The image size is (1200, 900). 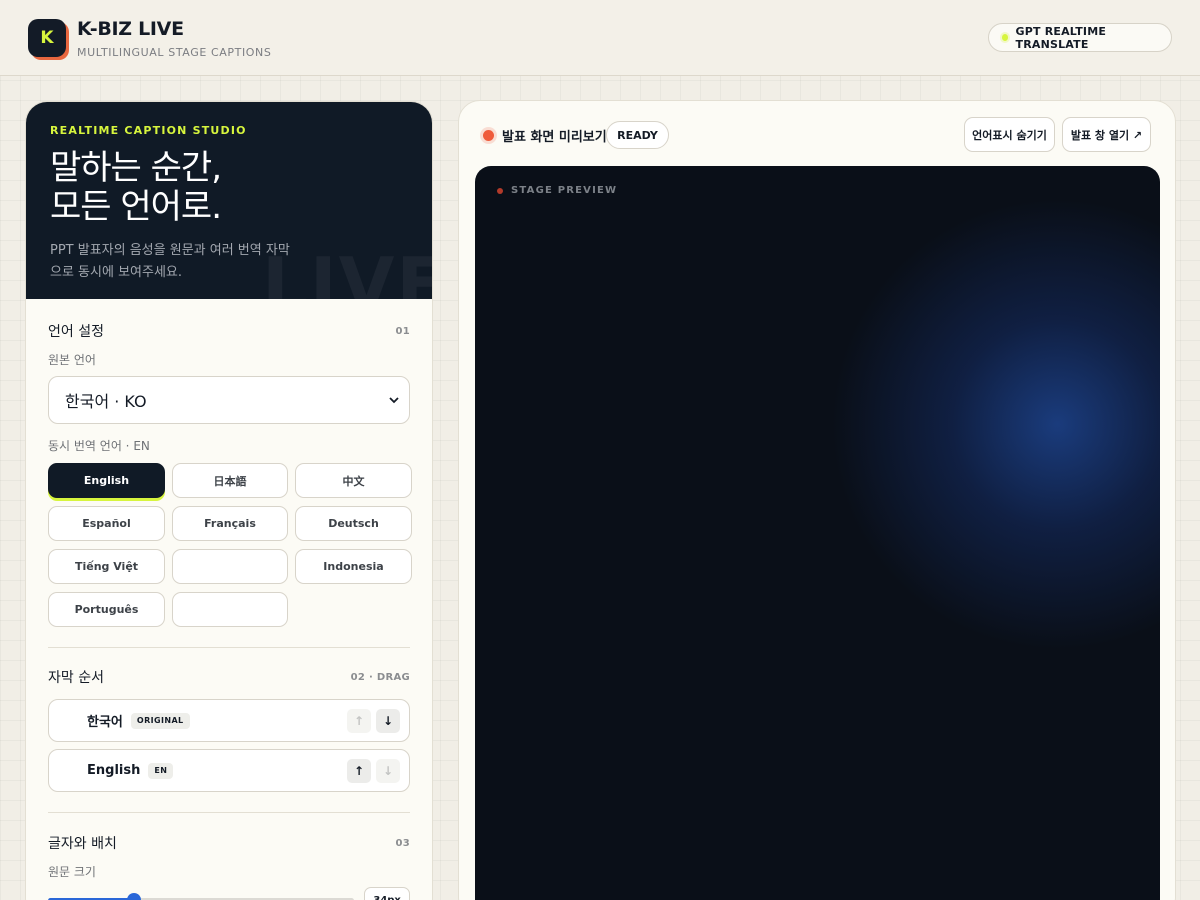 What do you see at coordinates (230, 480) in the screenshot?
I see `language-option-japanese: 日本語` at bounding box center [230, 480].